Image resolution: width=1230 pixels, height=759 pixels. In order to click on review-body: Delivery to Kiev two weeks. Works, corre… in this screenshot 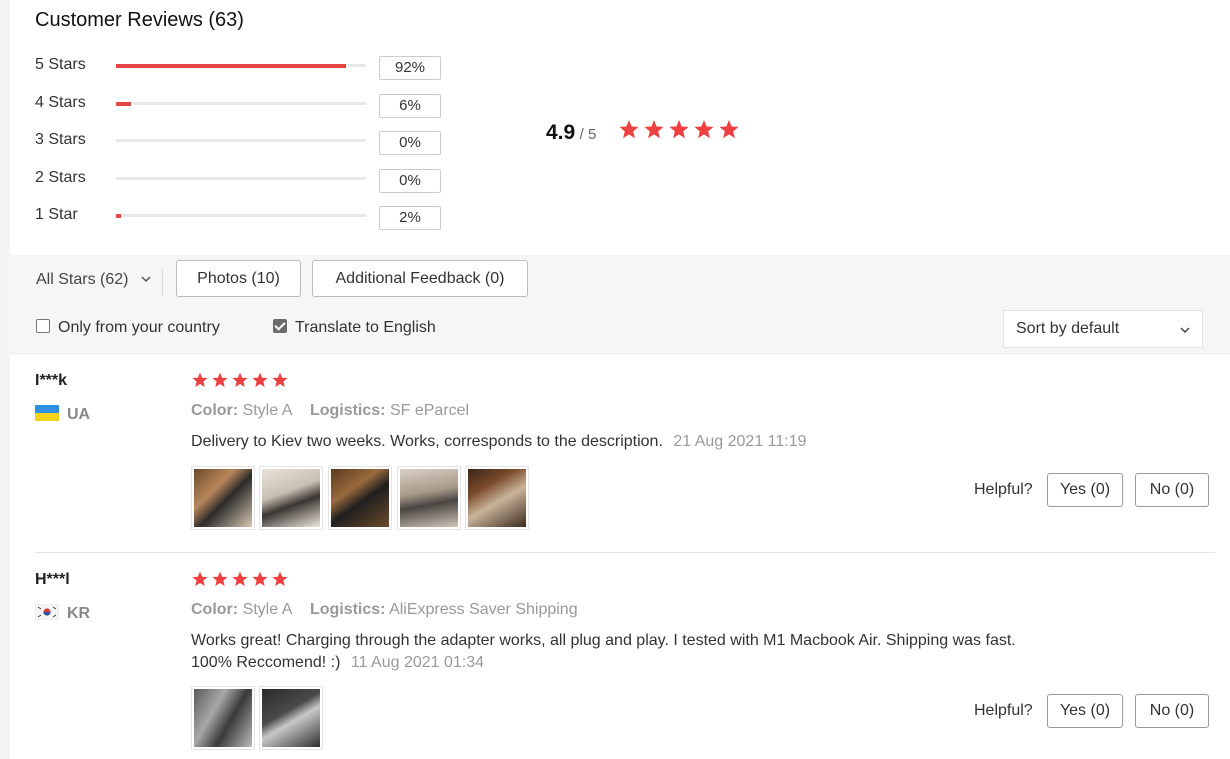, I will do `click(427, 441)`.